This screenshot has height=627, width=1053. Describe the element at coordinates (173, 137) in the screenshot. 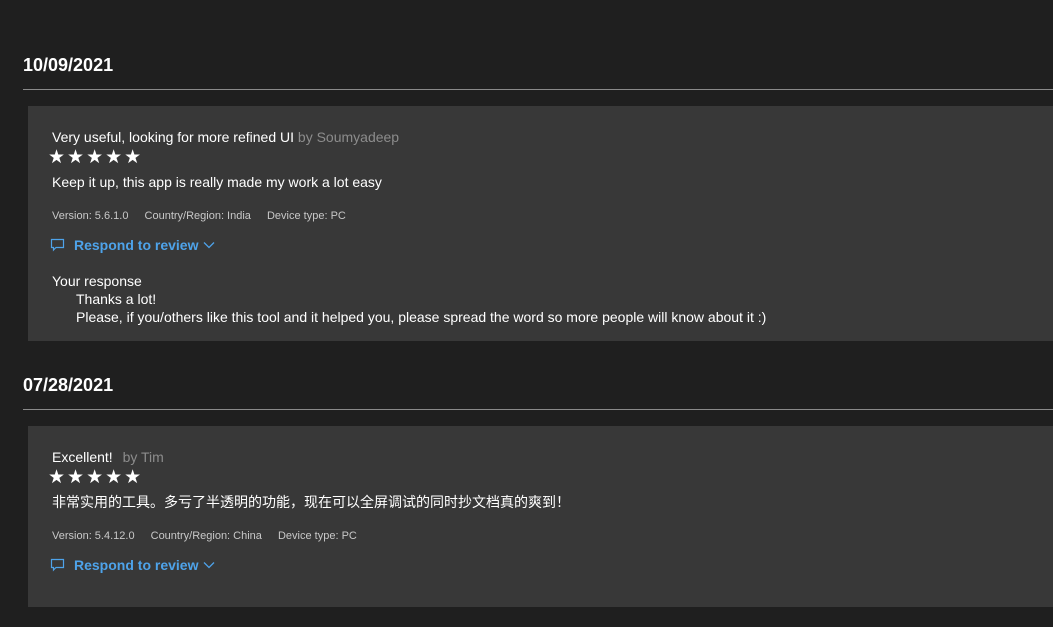

I see `review-title: Very useful, looking for more refined UI` at that location.